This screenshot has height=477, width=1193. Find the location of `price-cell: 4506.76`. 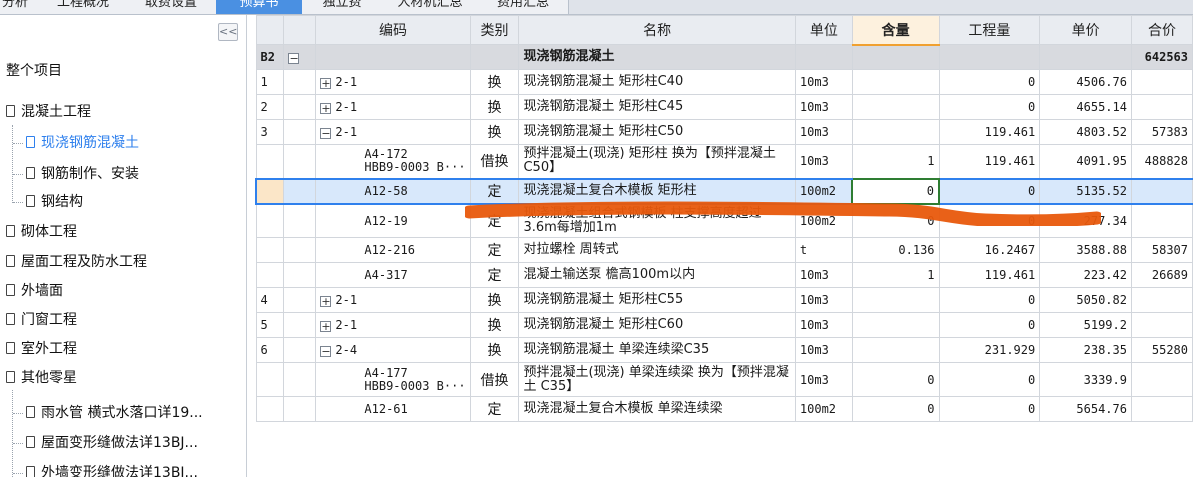

price-cell: 4506.76 is located at coordinates (1085, 82).